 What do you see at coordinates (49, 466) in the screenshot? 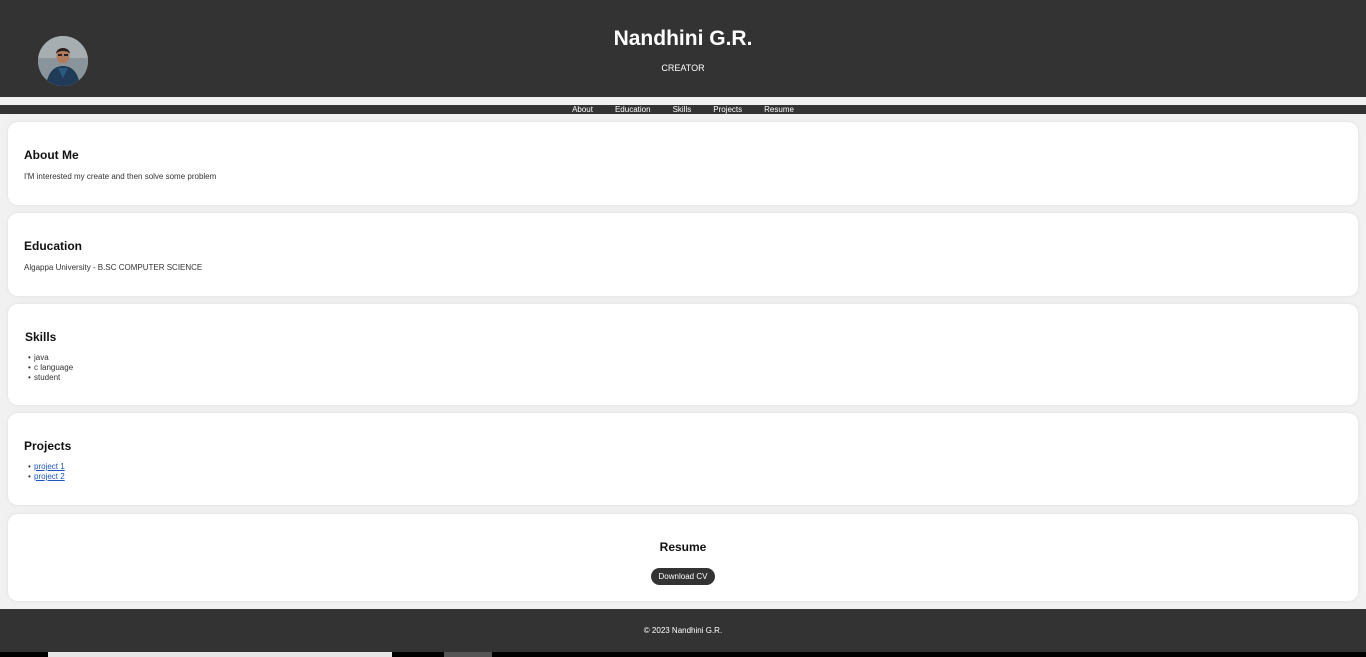
I see `project-1-link: project 1` at bounding box center [49, 466].